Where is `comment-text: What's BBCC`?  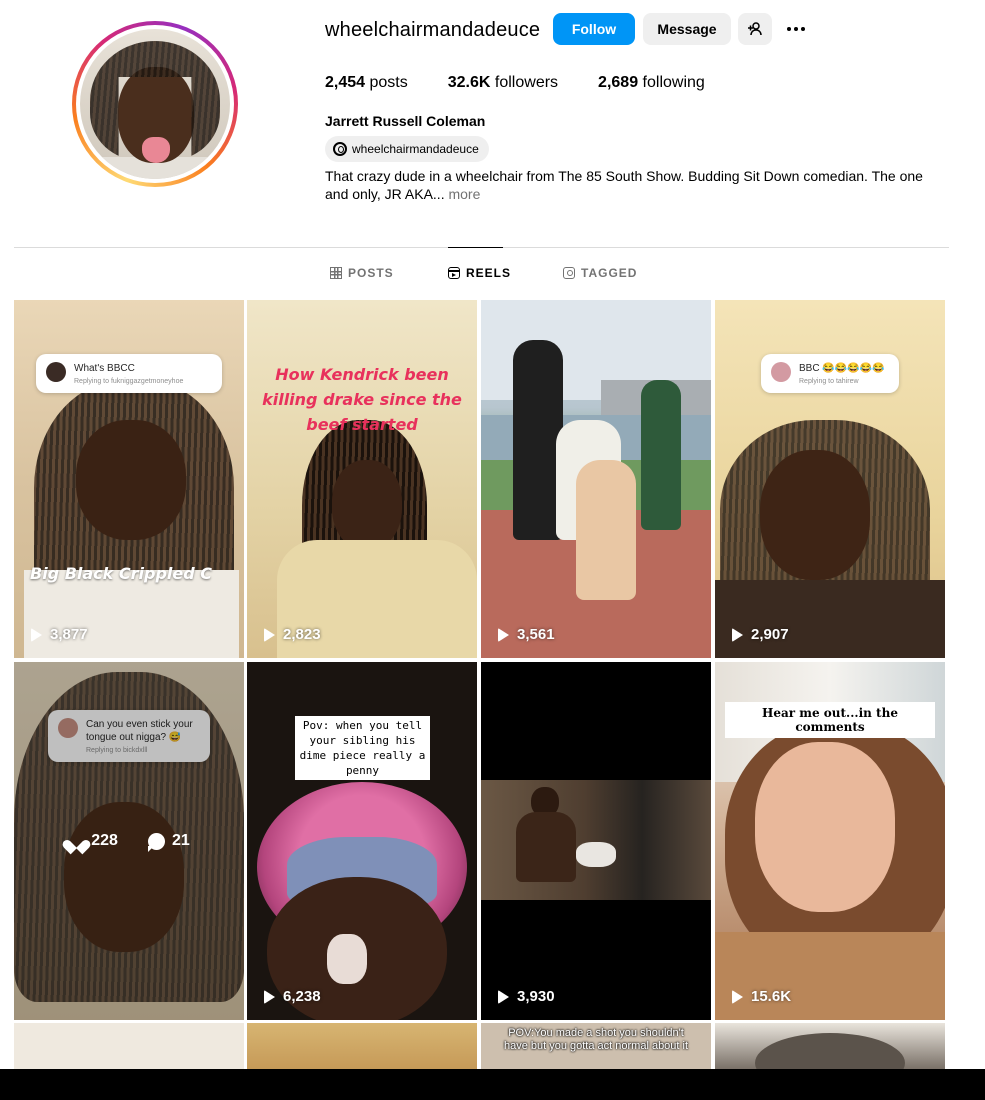 comment-text: What's BBCC is located at coordinates (104, 368).